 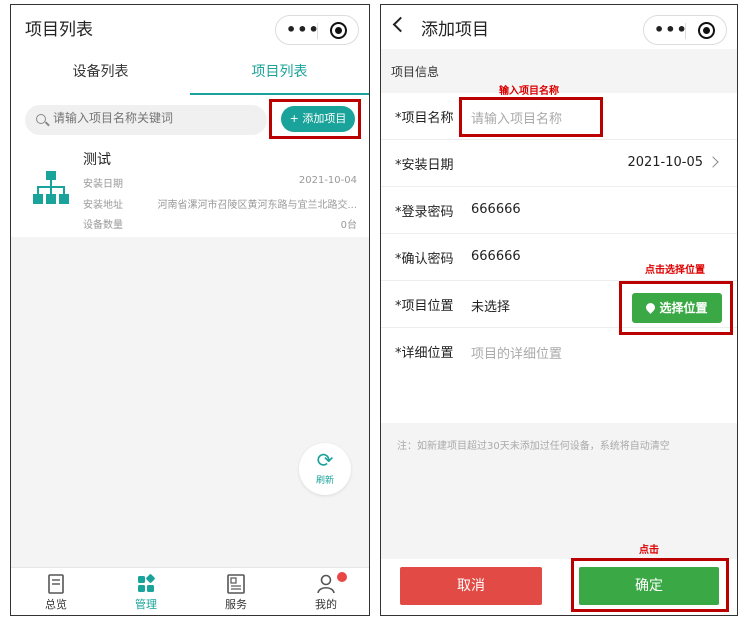 I want to click on device-count-label: 设备数量, so click(x=103, y=225).